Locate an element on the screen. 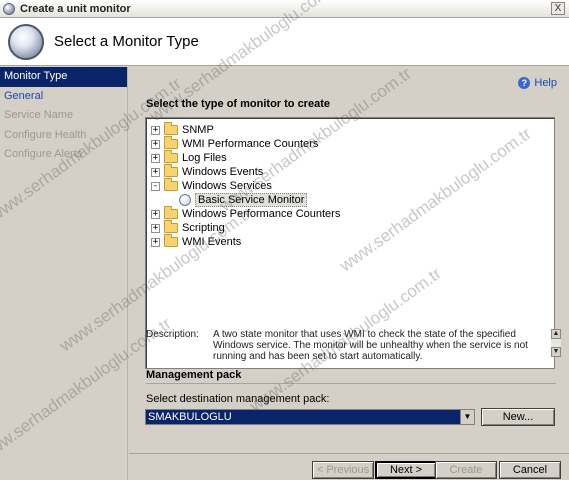  collapse-icon: - is located at coordinates (155, 186).